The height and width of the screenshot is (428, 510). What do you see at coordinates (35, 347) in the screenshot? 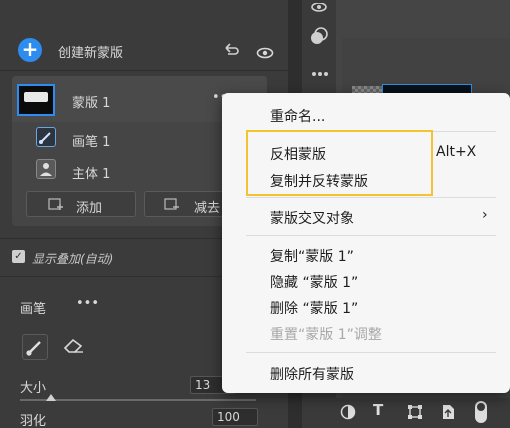
I see `brush-tool-button` at bounding box center [35, 347].